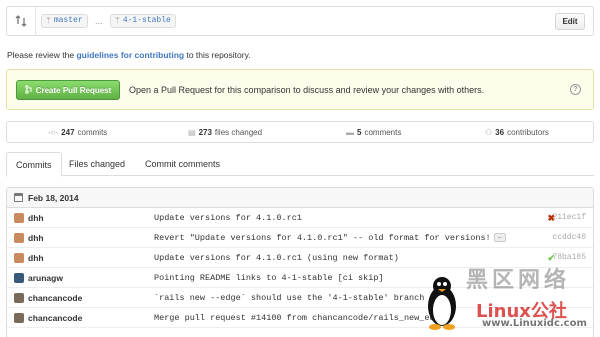  What do you see at coordinates (45, 278) in the screenshot?
I see `commit-author: arunagw` at bounding box center [45, 278].